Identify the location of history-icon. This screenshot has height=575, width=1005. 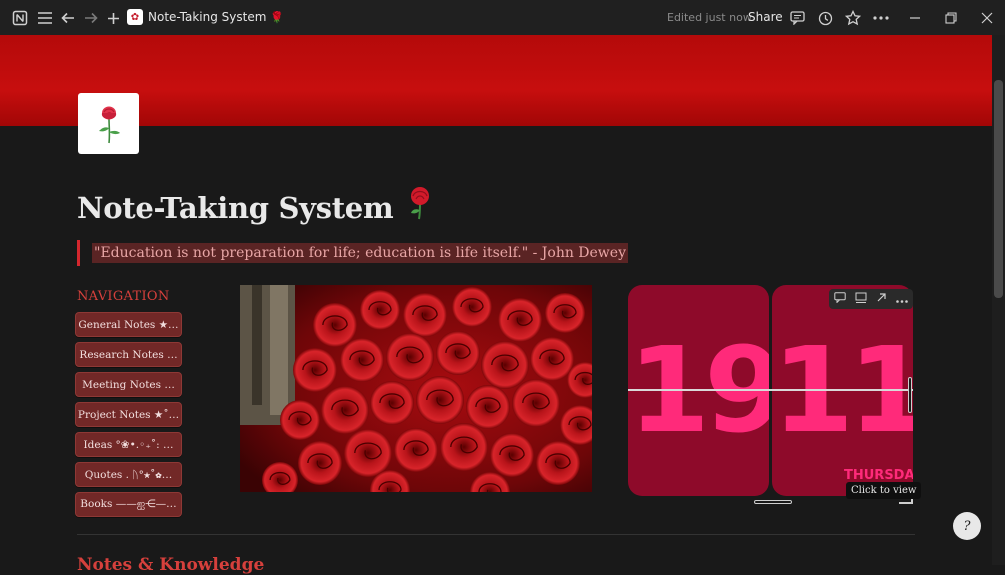
(825, 18).